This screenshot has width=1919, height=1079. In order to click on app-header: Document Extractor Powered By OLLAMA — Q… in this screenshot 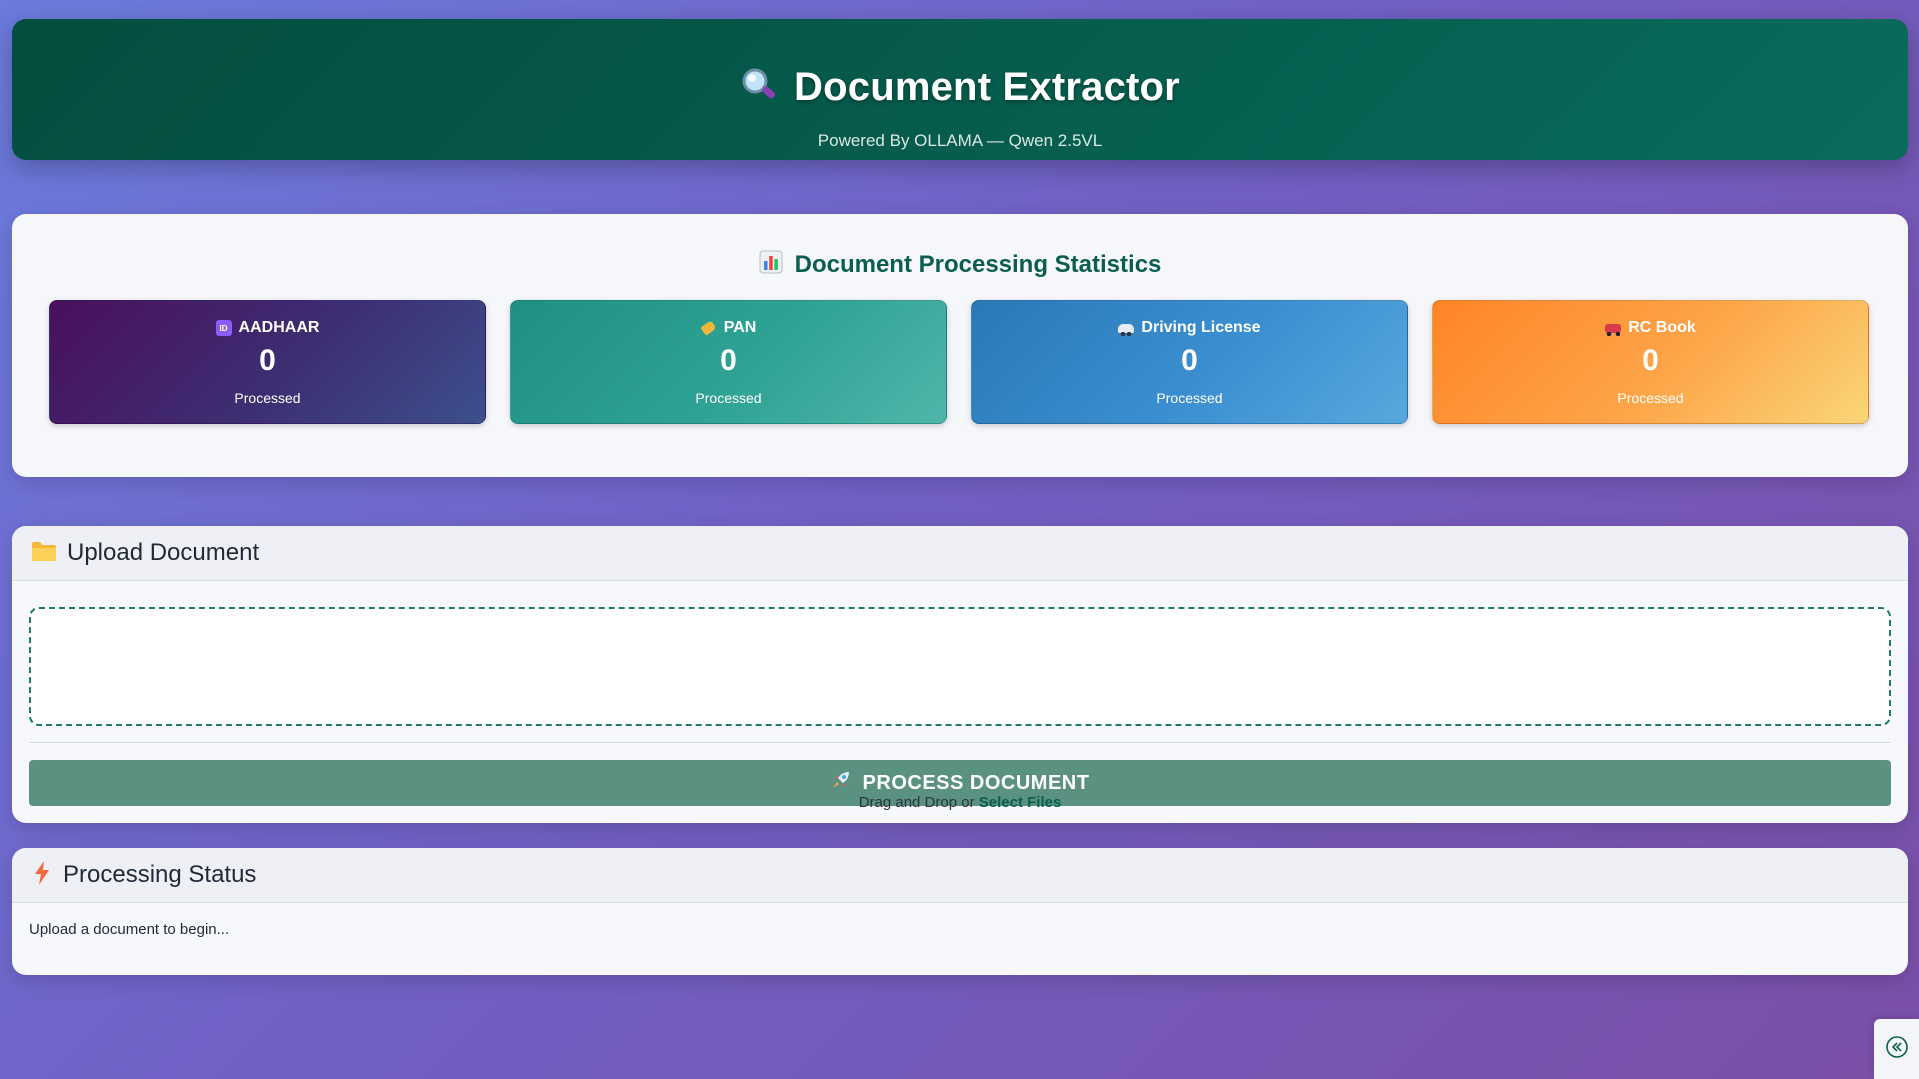, I will do `click(960, 89)`.